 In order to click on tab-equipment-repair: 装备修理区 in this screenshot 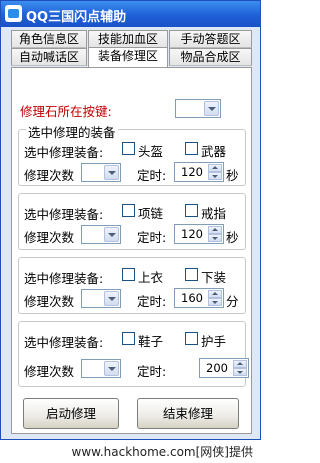, I will do `click(128, 57)`.